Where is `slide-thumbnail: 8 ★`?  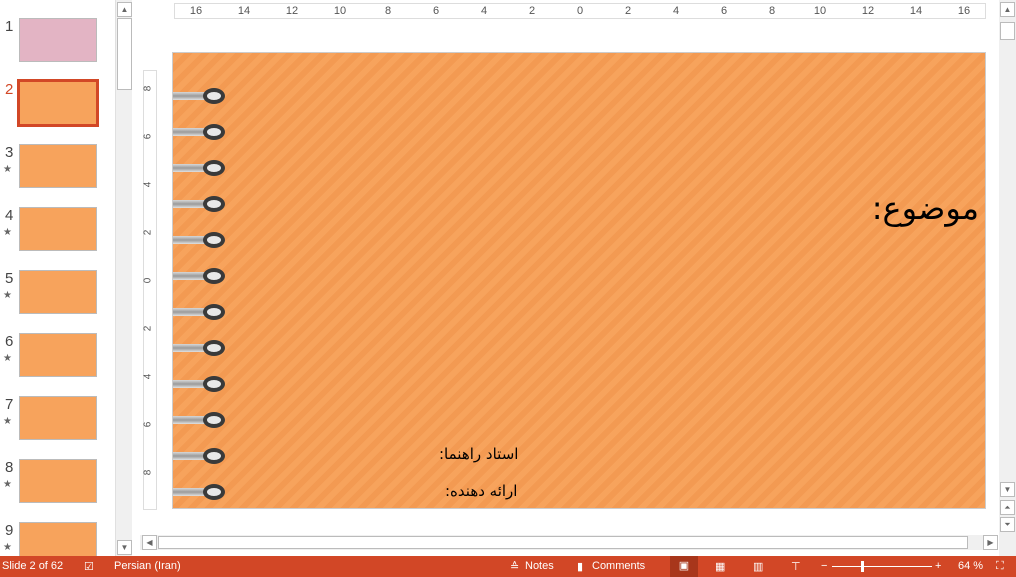
slide-thumbnail: 8 ★ is located at coordinates (57, 489).